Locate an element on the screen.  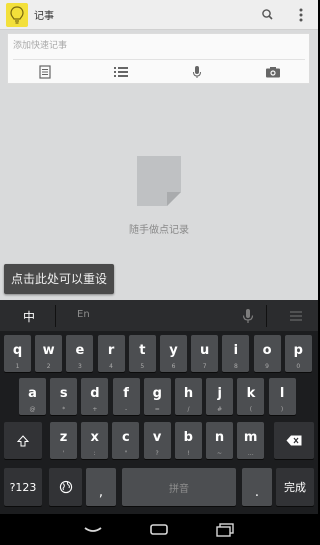
document-icon is located at coordinates (45, 72).